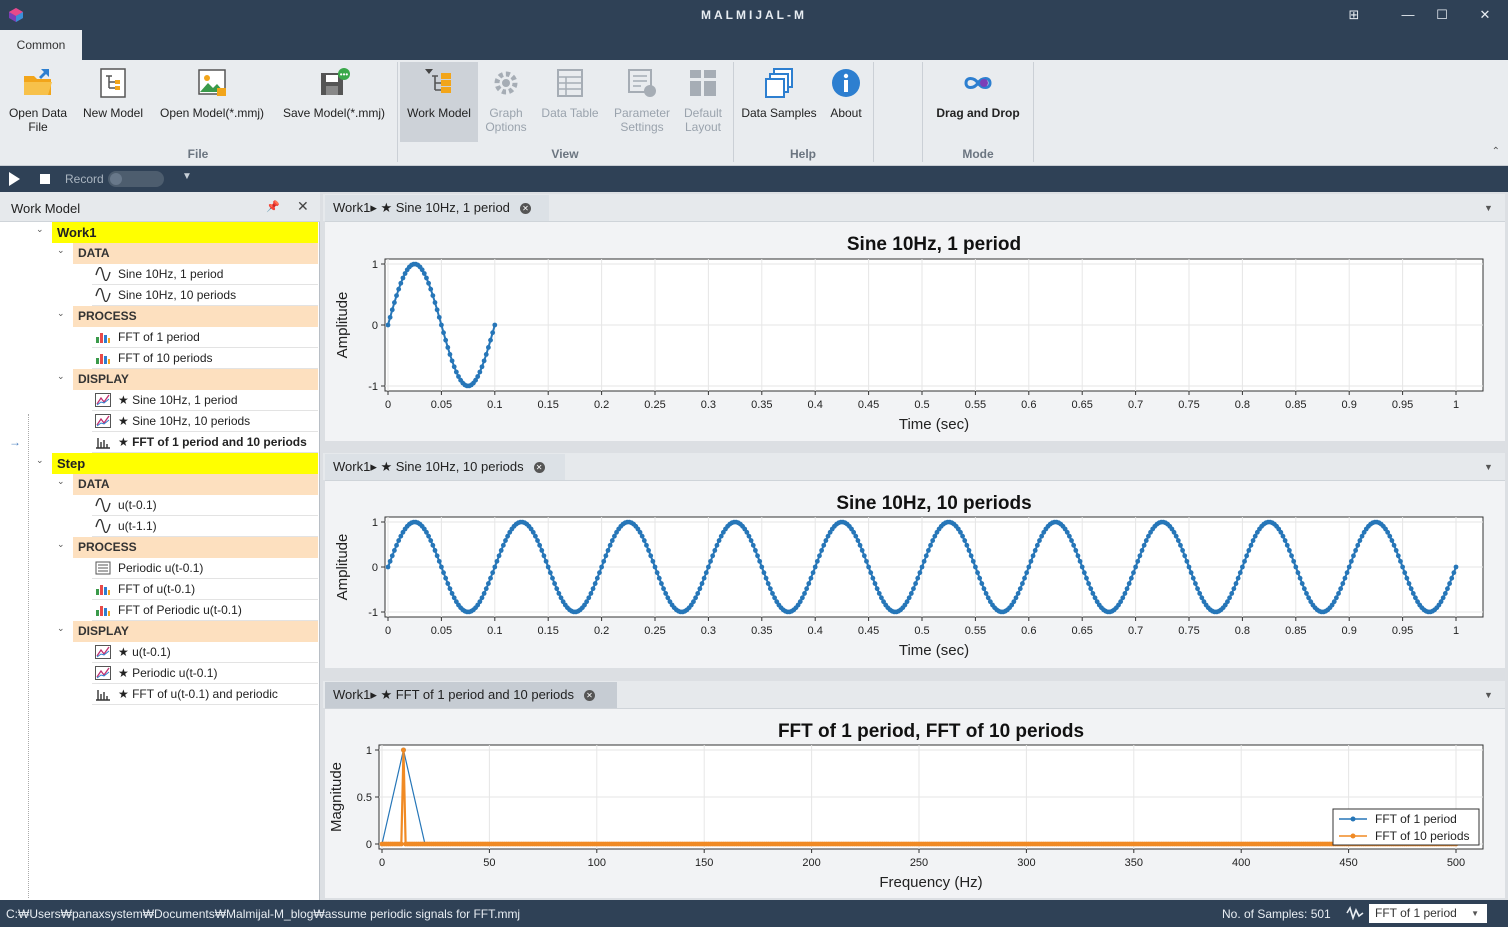 The height and width of the screenshot is (927, 1508). I want to click on graph-options-button: Graph Options, so click(506, 103).